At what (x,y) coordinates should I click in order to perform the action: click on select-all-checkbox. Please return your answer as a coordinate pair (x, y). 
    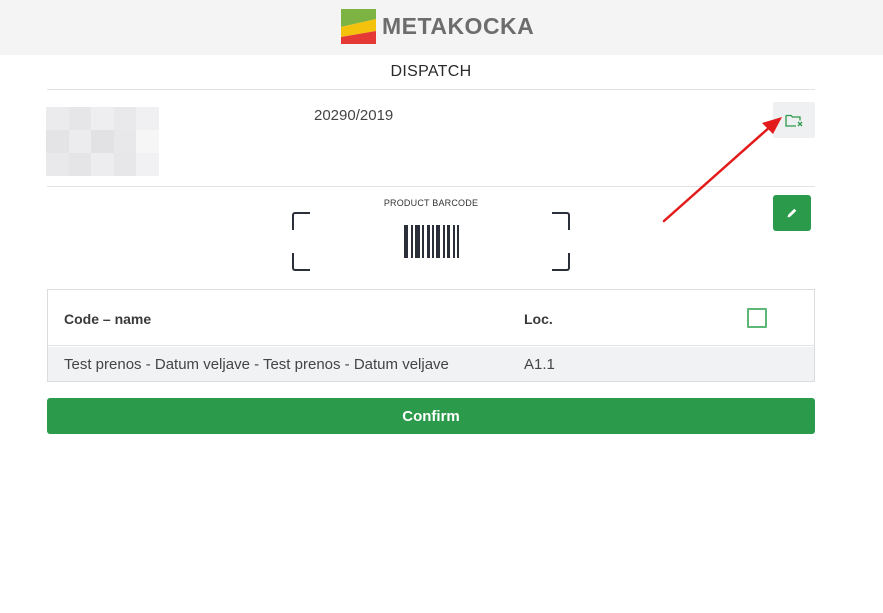
    Looking at the image, I should click on (757, 318).